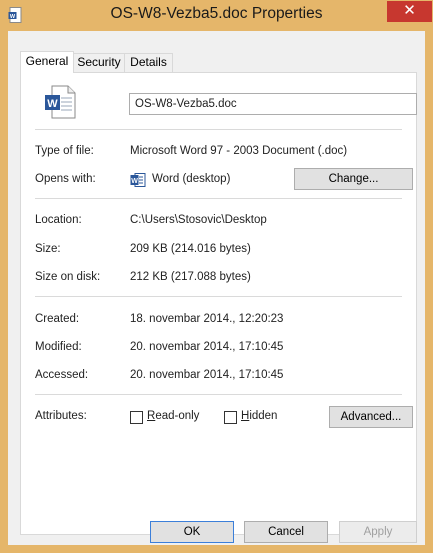  What do you see at coordinates (230, 417) in the screenshot?
I see `hidden-checkbox` at bounding box center [230, 417].